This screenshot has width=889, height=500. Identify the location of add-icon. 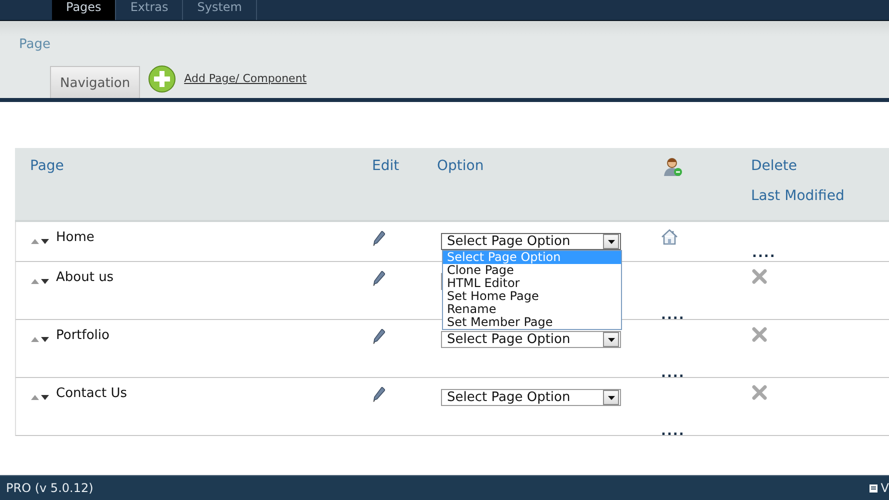
(162, 79).